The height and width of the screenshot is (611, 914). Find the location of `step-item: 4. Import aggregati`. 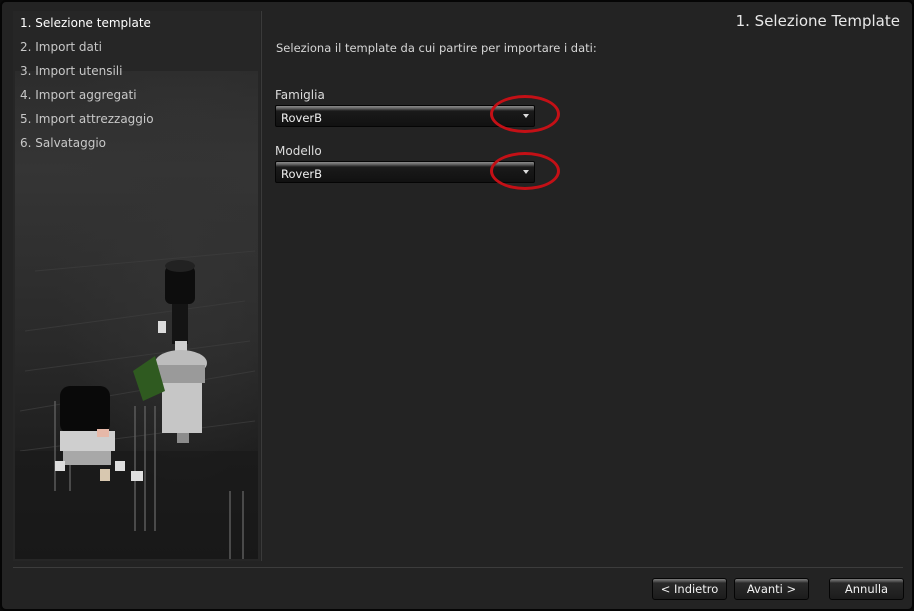

step-item: 4. Import aggregati is located at coordinates (136, 95).